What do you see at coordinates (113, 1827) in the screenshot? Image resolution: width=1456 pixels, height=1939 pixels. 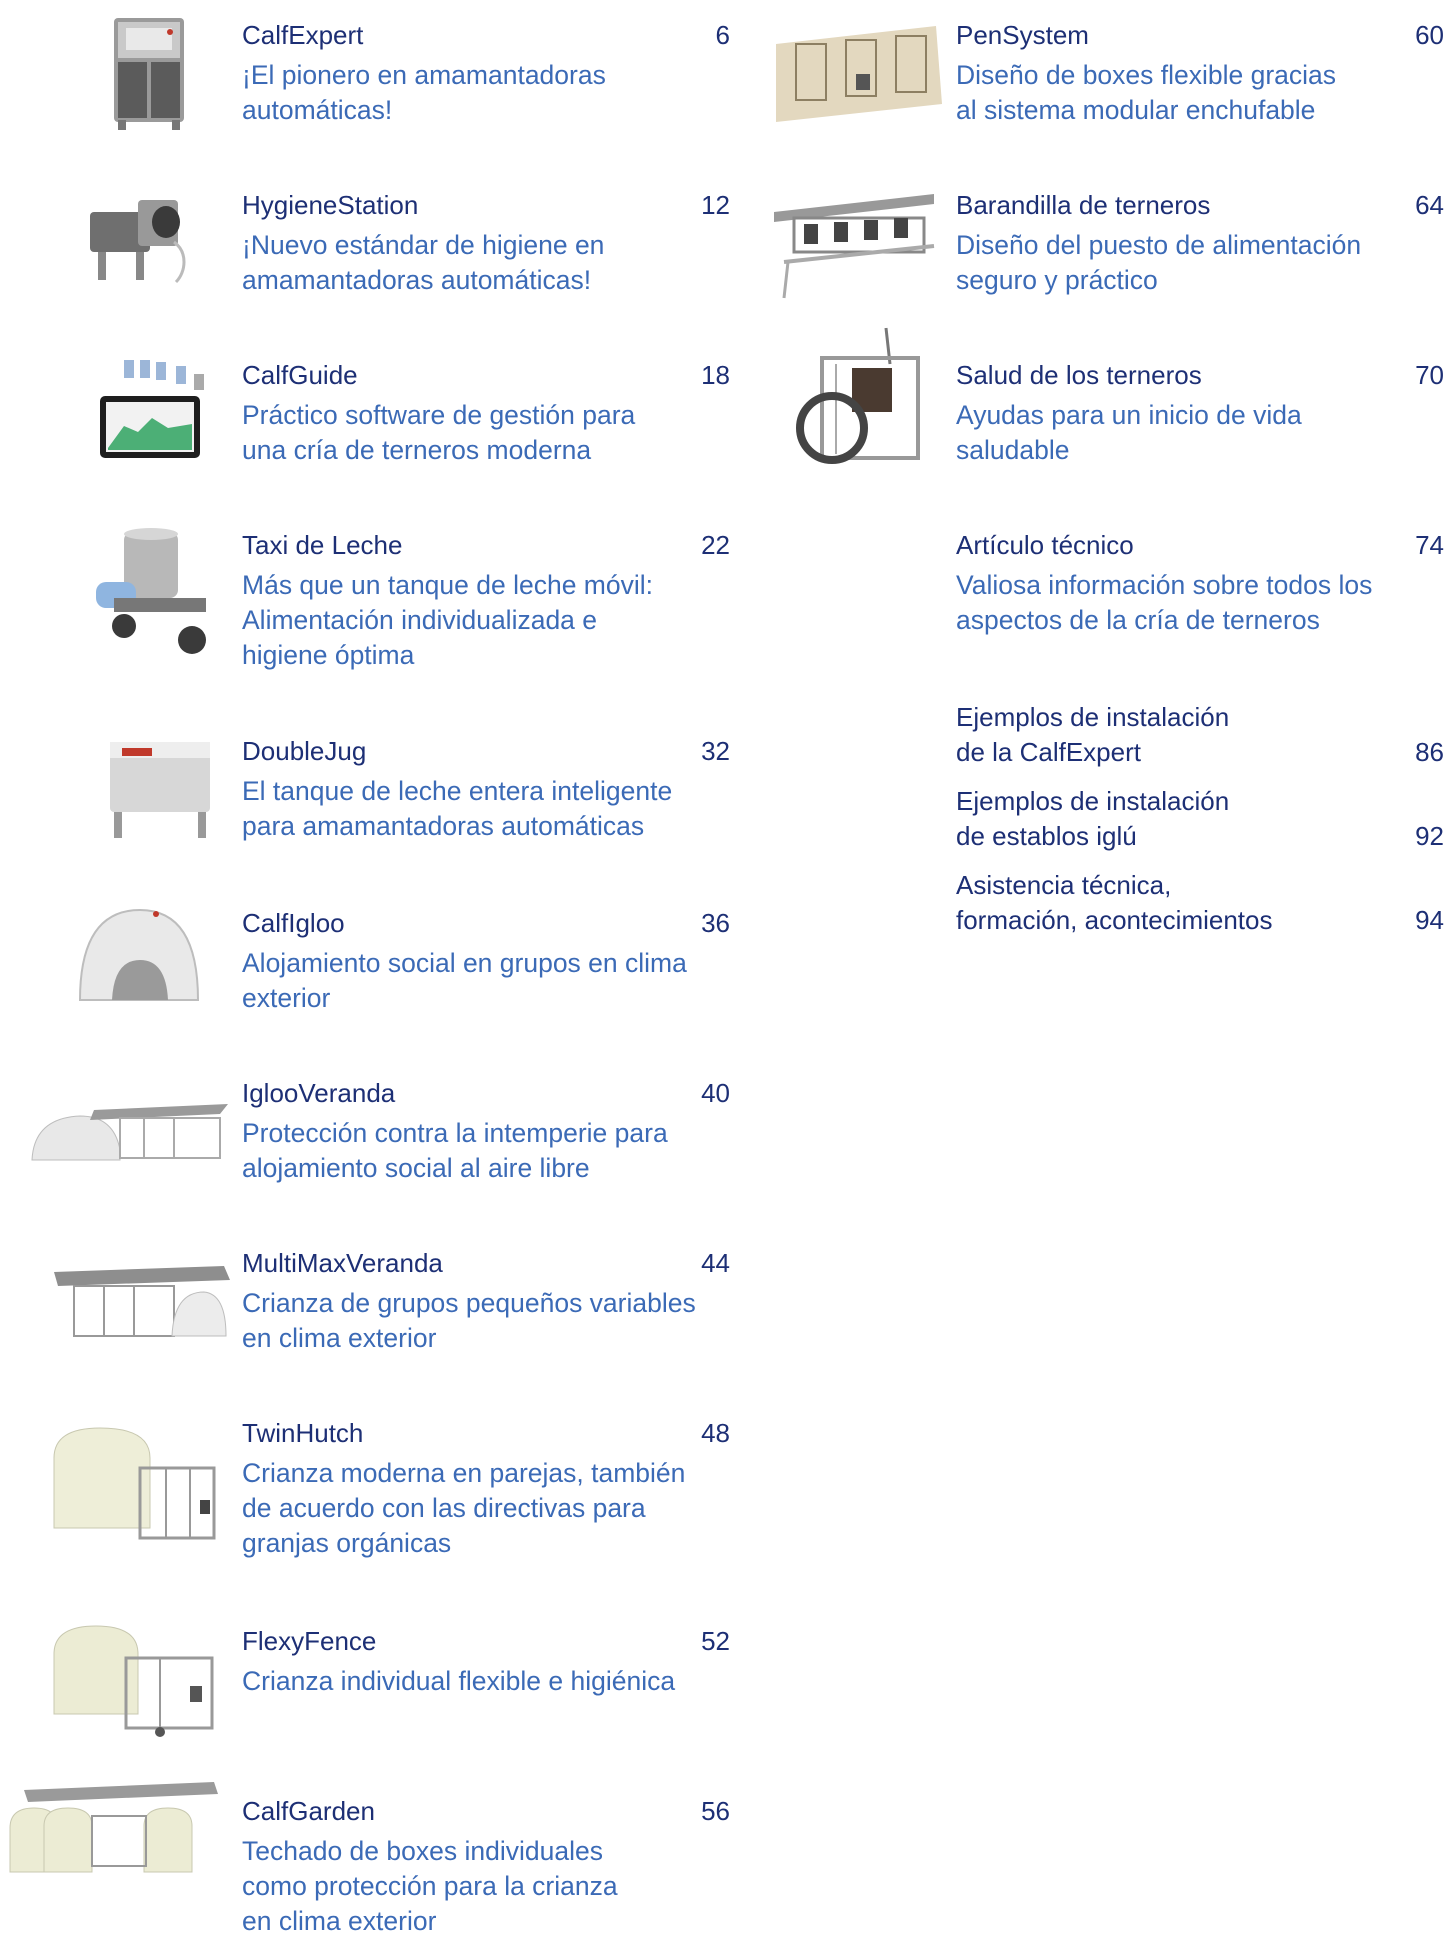 I see `calf-garden-icon` at bounding box center [113, 1827].